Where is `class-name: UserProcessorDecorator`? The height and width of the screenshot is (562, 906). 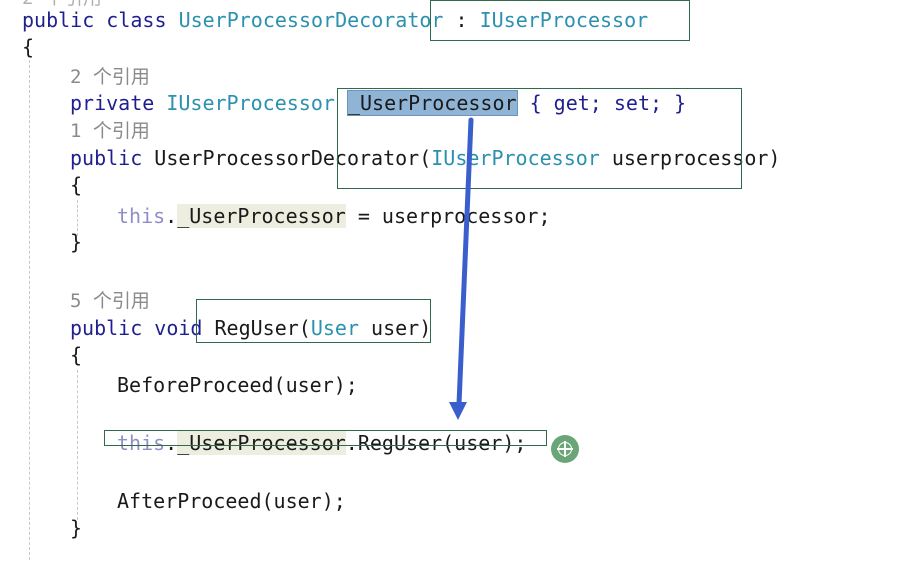
class-name: UserProcessorDecorator is located at coordinates (311, 20).